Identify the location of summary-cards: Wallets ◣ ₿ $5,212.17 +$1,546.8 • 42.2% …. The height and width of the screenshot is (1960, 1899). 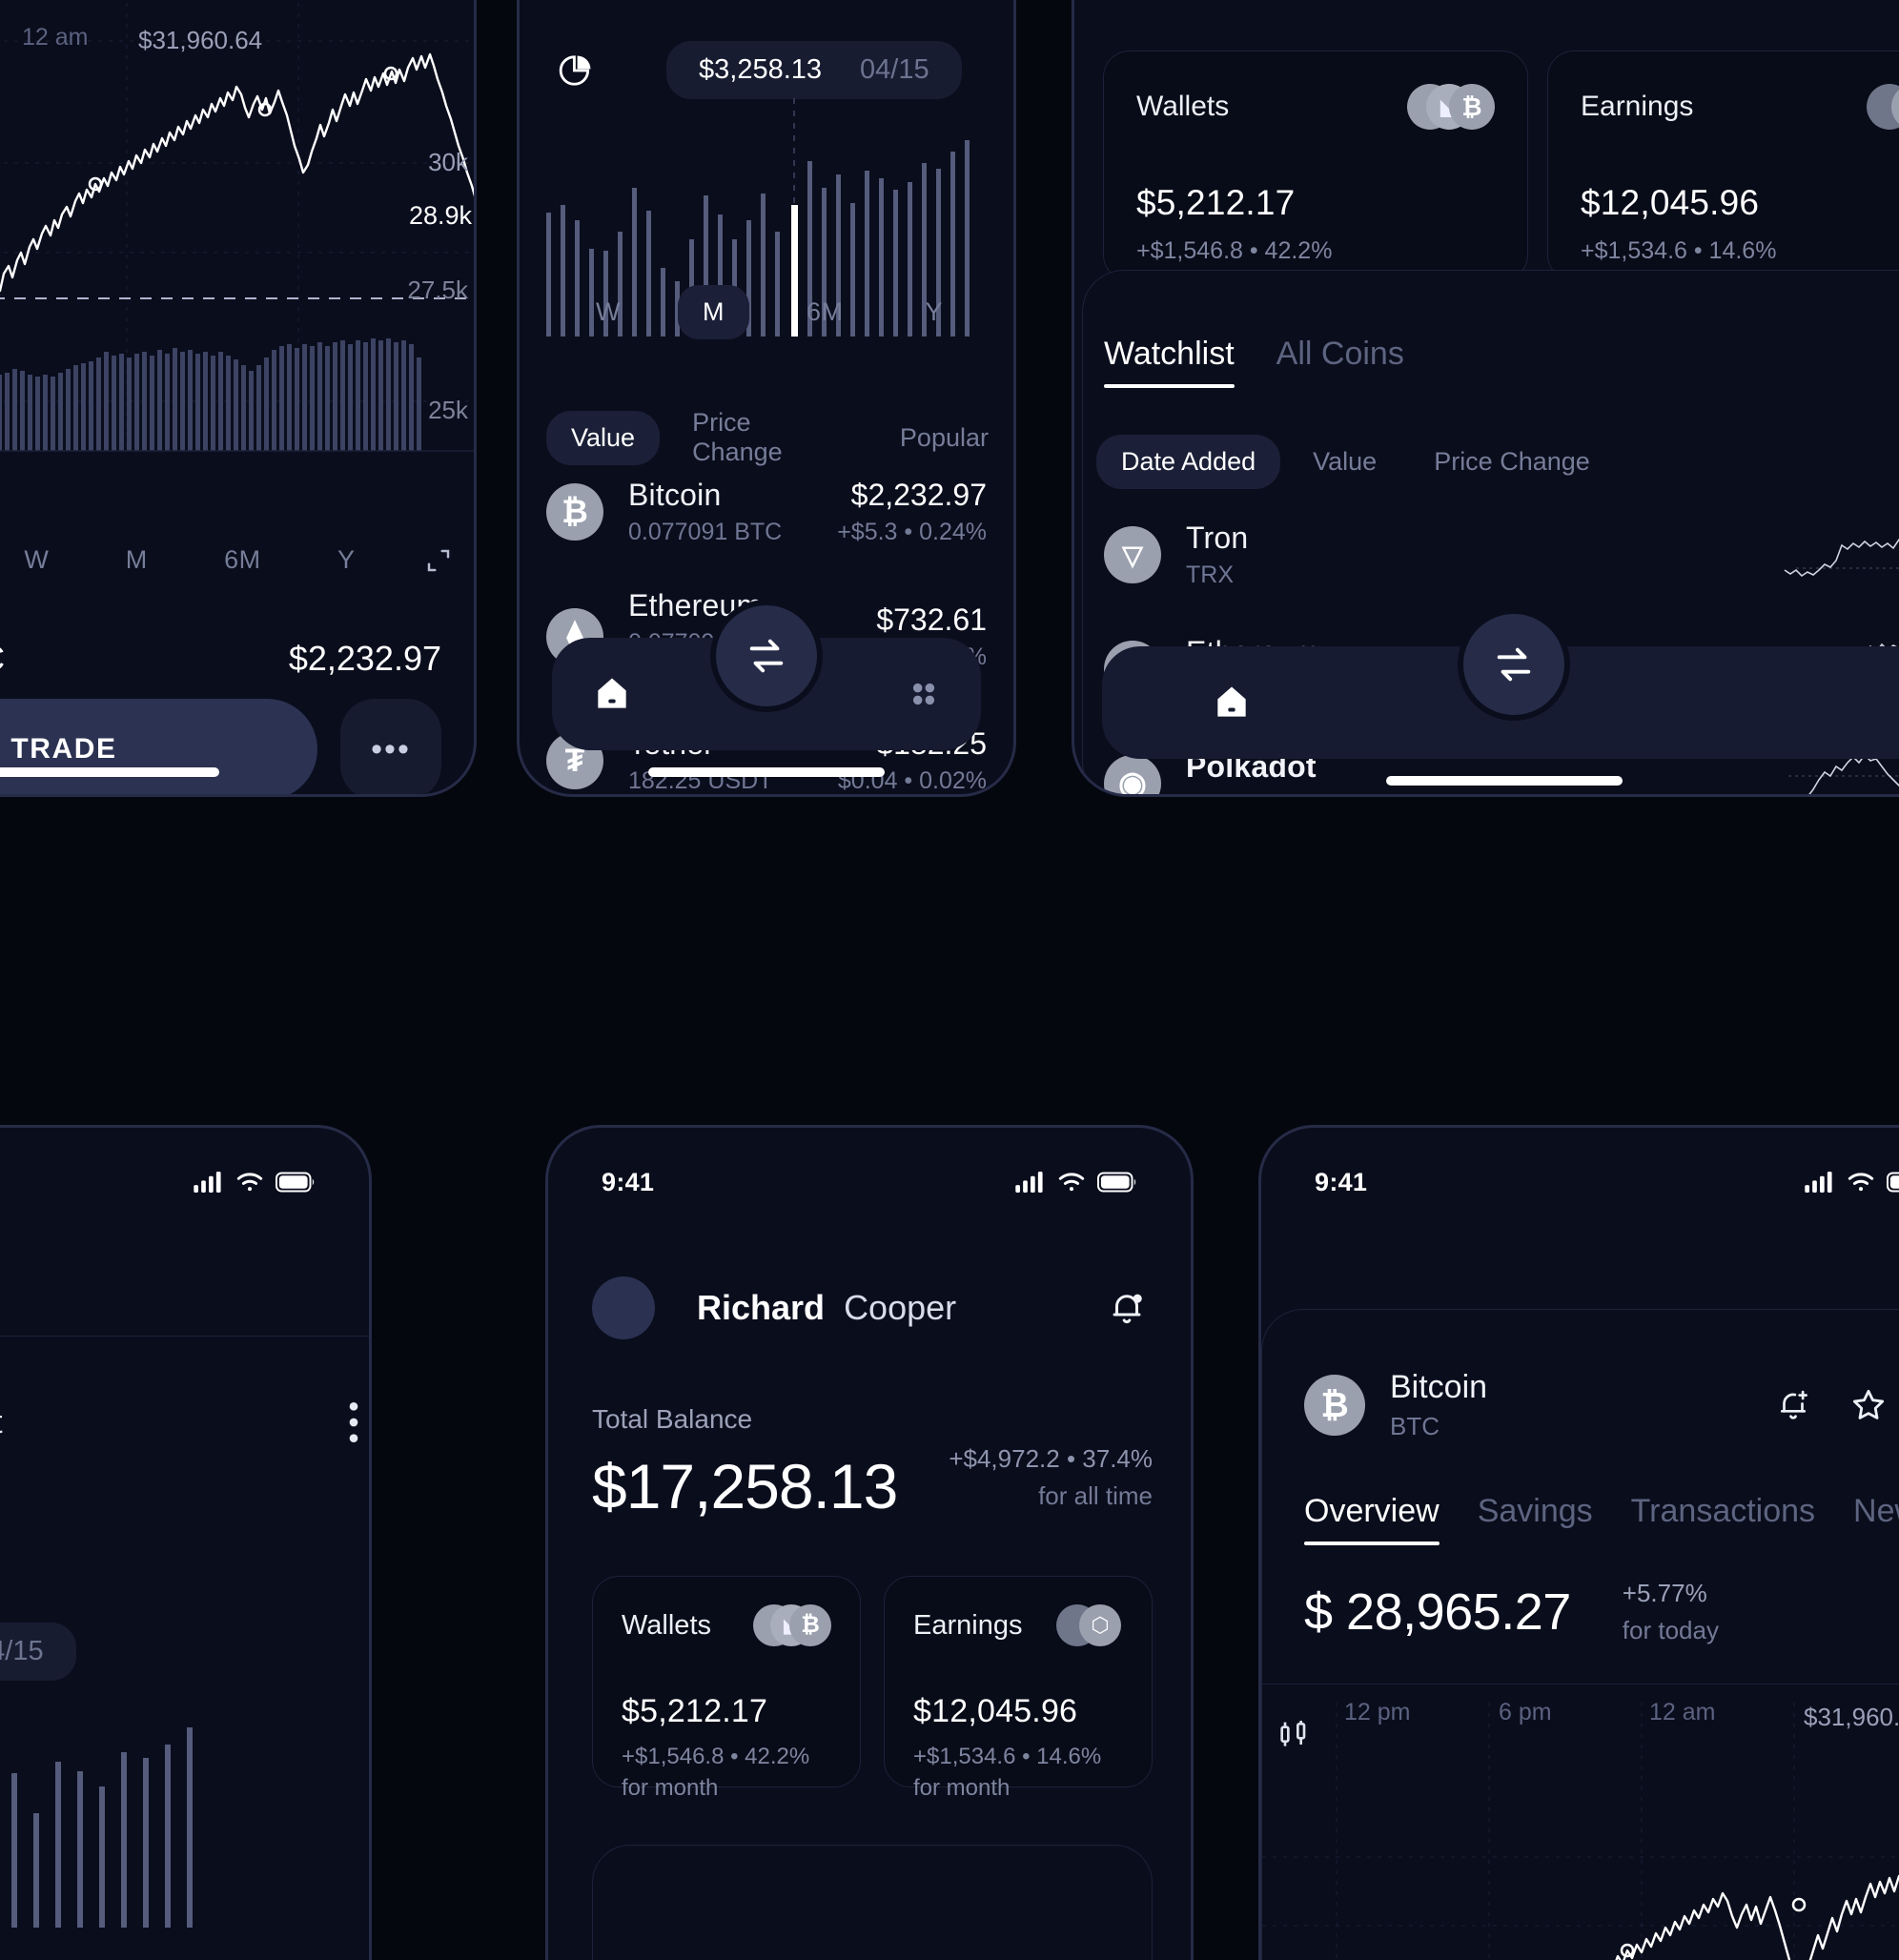
(872, 1688).